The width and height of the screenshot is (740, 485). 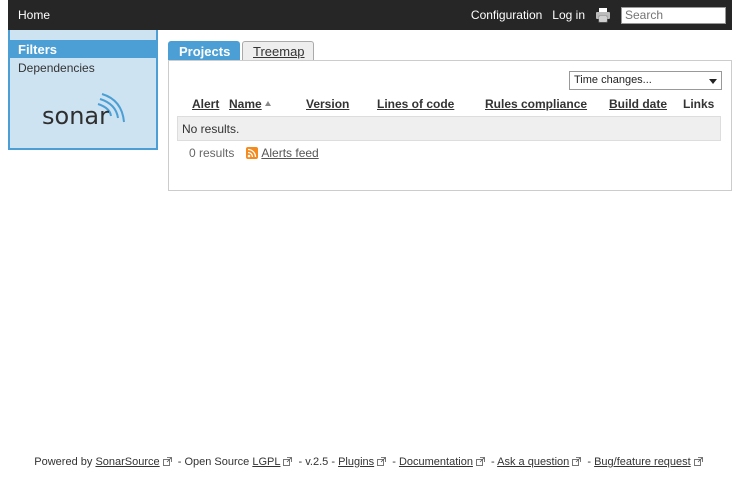 I want to click on column-version: Version, so click(x=327, y=104).